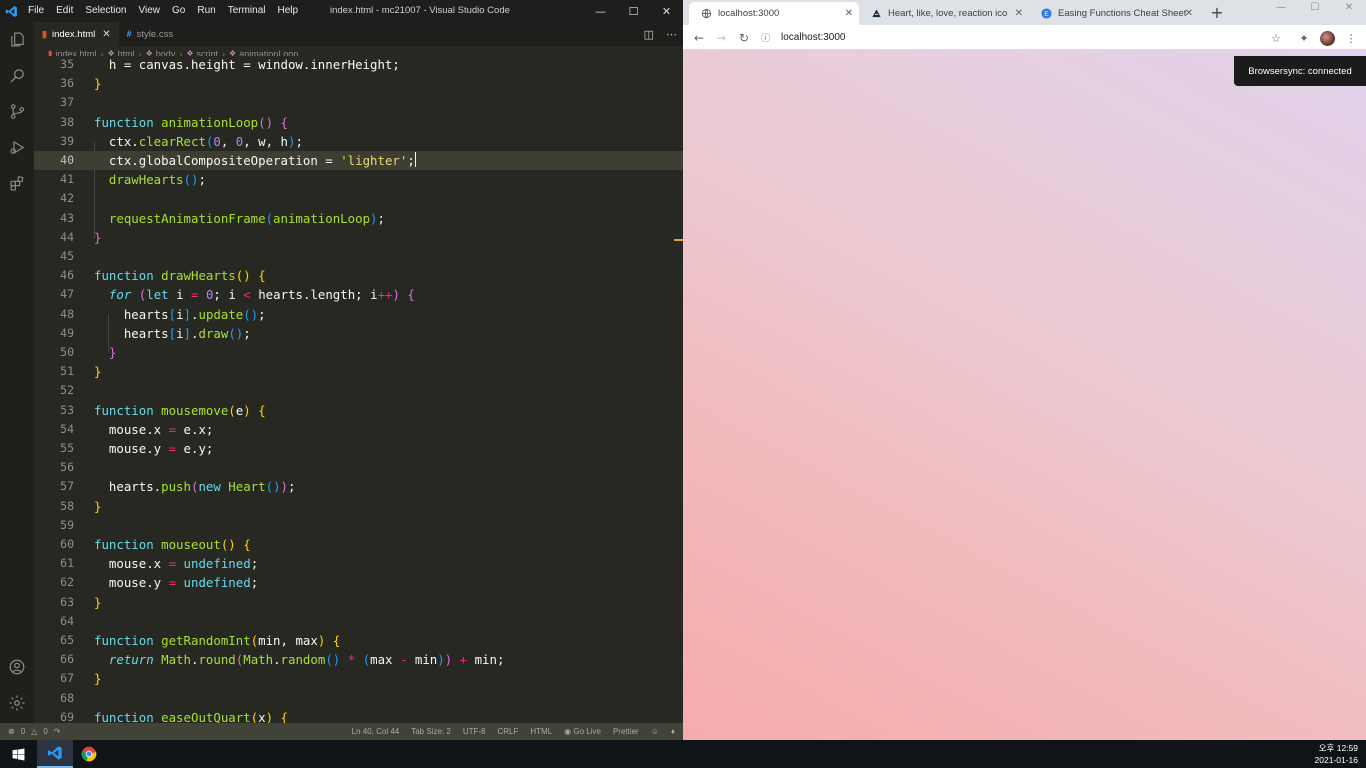 The image size is (1366, 768). Describe the element at coordinates (582, 731) in the screenshot. I see `go-live-button: ◉ Go Live` at that location.